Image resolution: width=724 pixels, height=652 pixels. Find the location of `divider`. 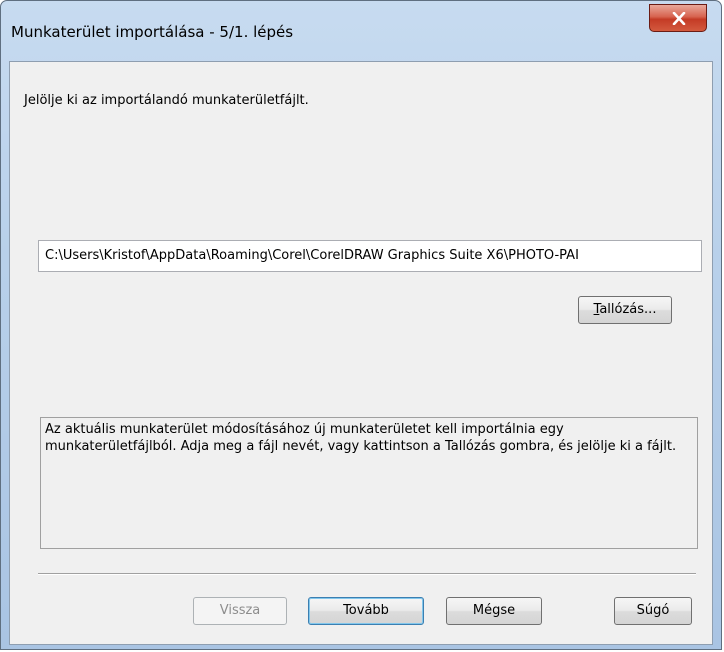

divider is located at coordinates (367, 574).